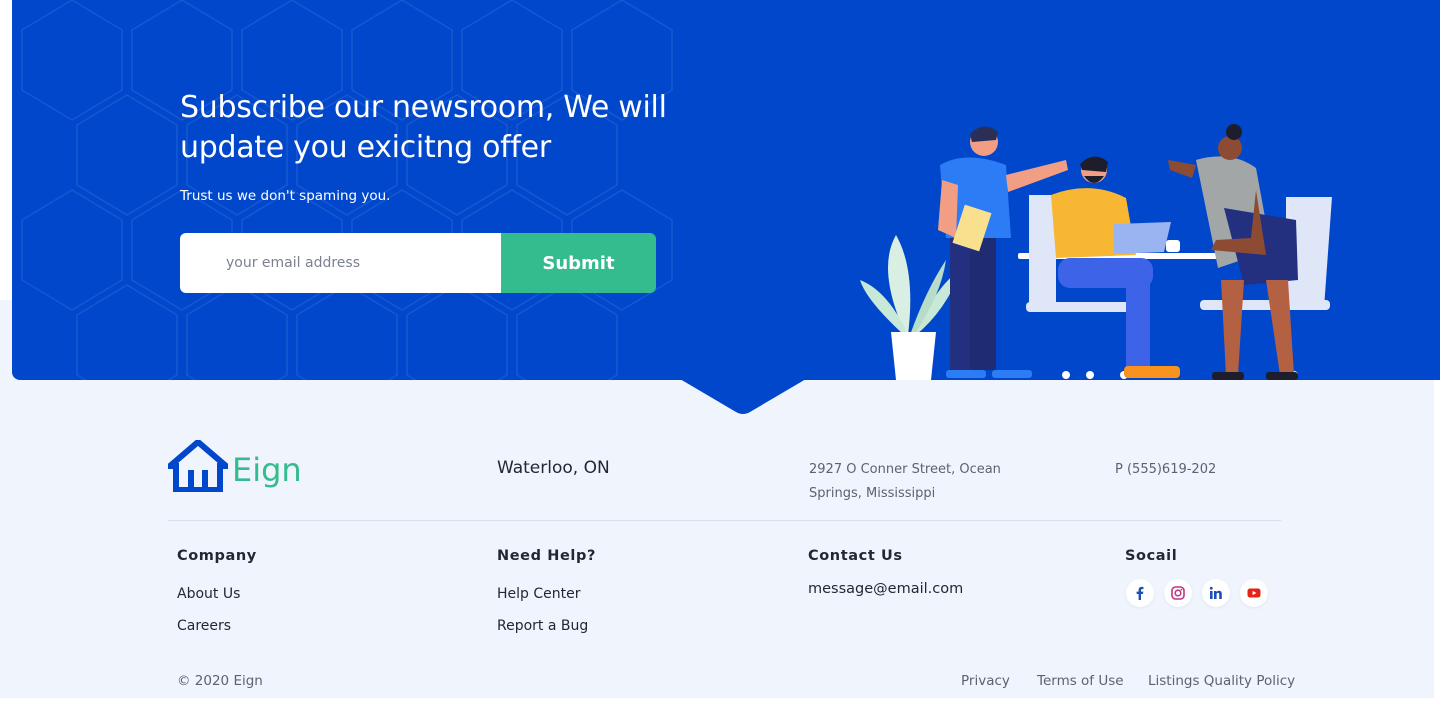  What do you see at coordinates (546, 556) in the screenshot?
I see `help-heading: Need Help?` at bounding box center [546, 556].